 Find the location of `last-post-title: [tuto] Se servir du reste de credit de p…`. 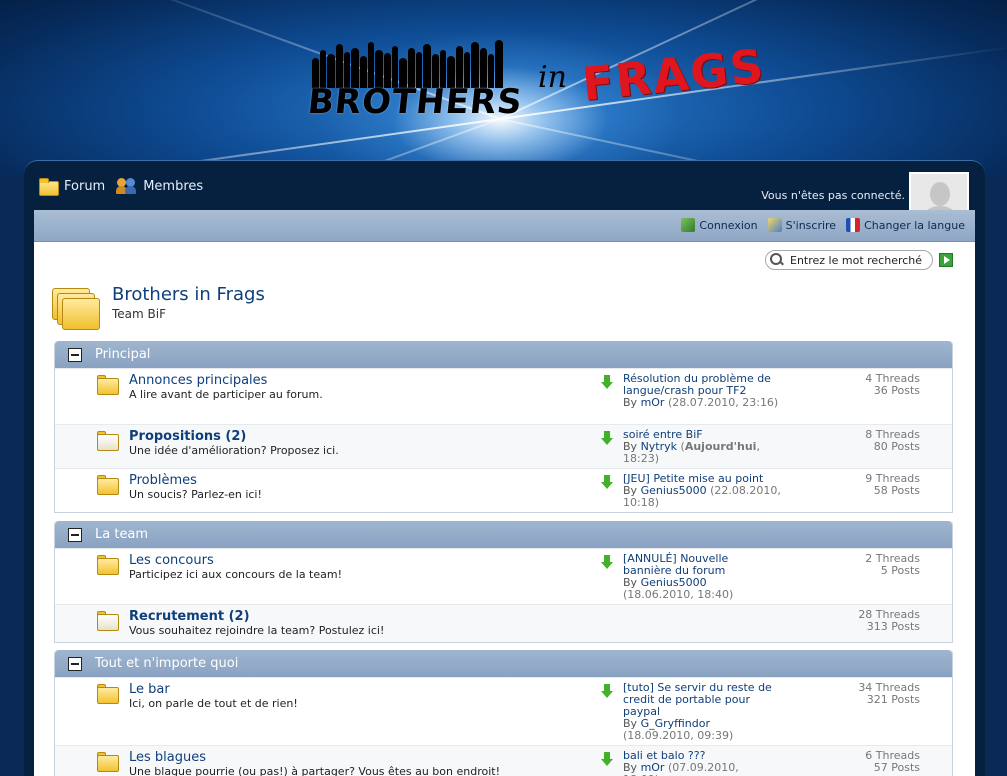

last-post-title: [tuto] Se servir du reste de credit de p… is located at coordinates (698, 700).